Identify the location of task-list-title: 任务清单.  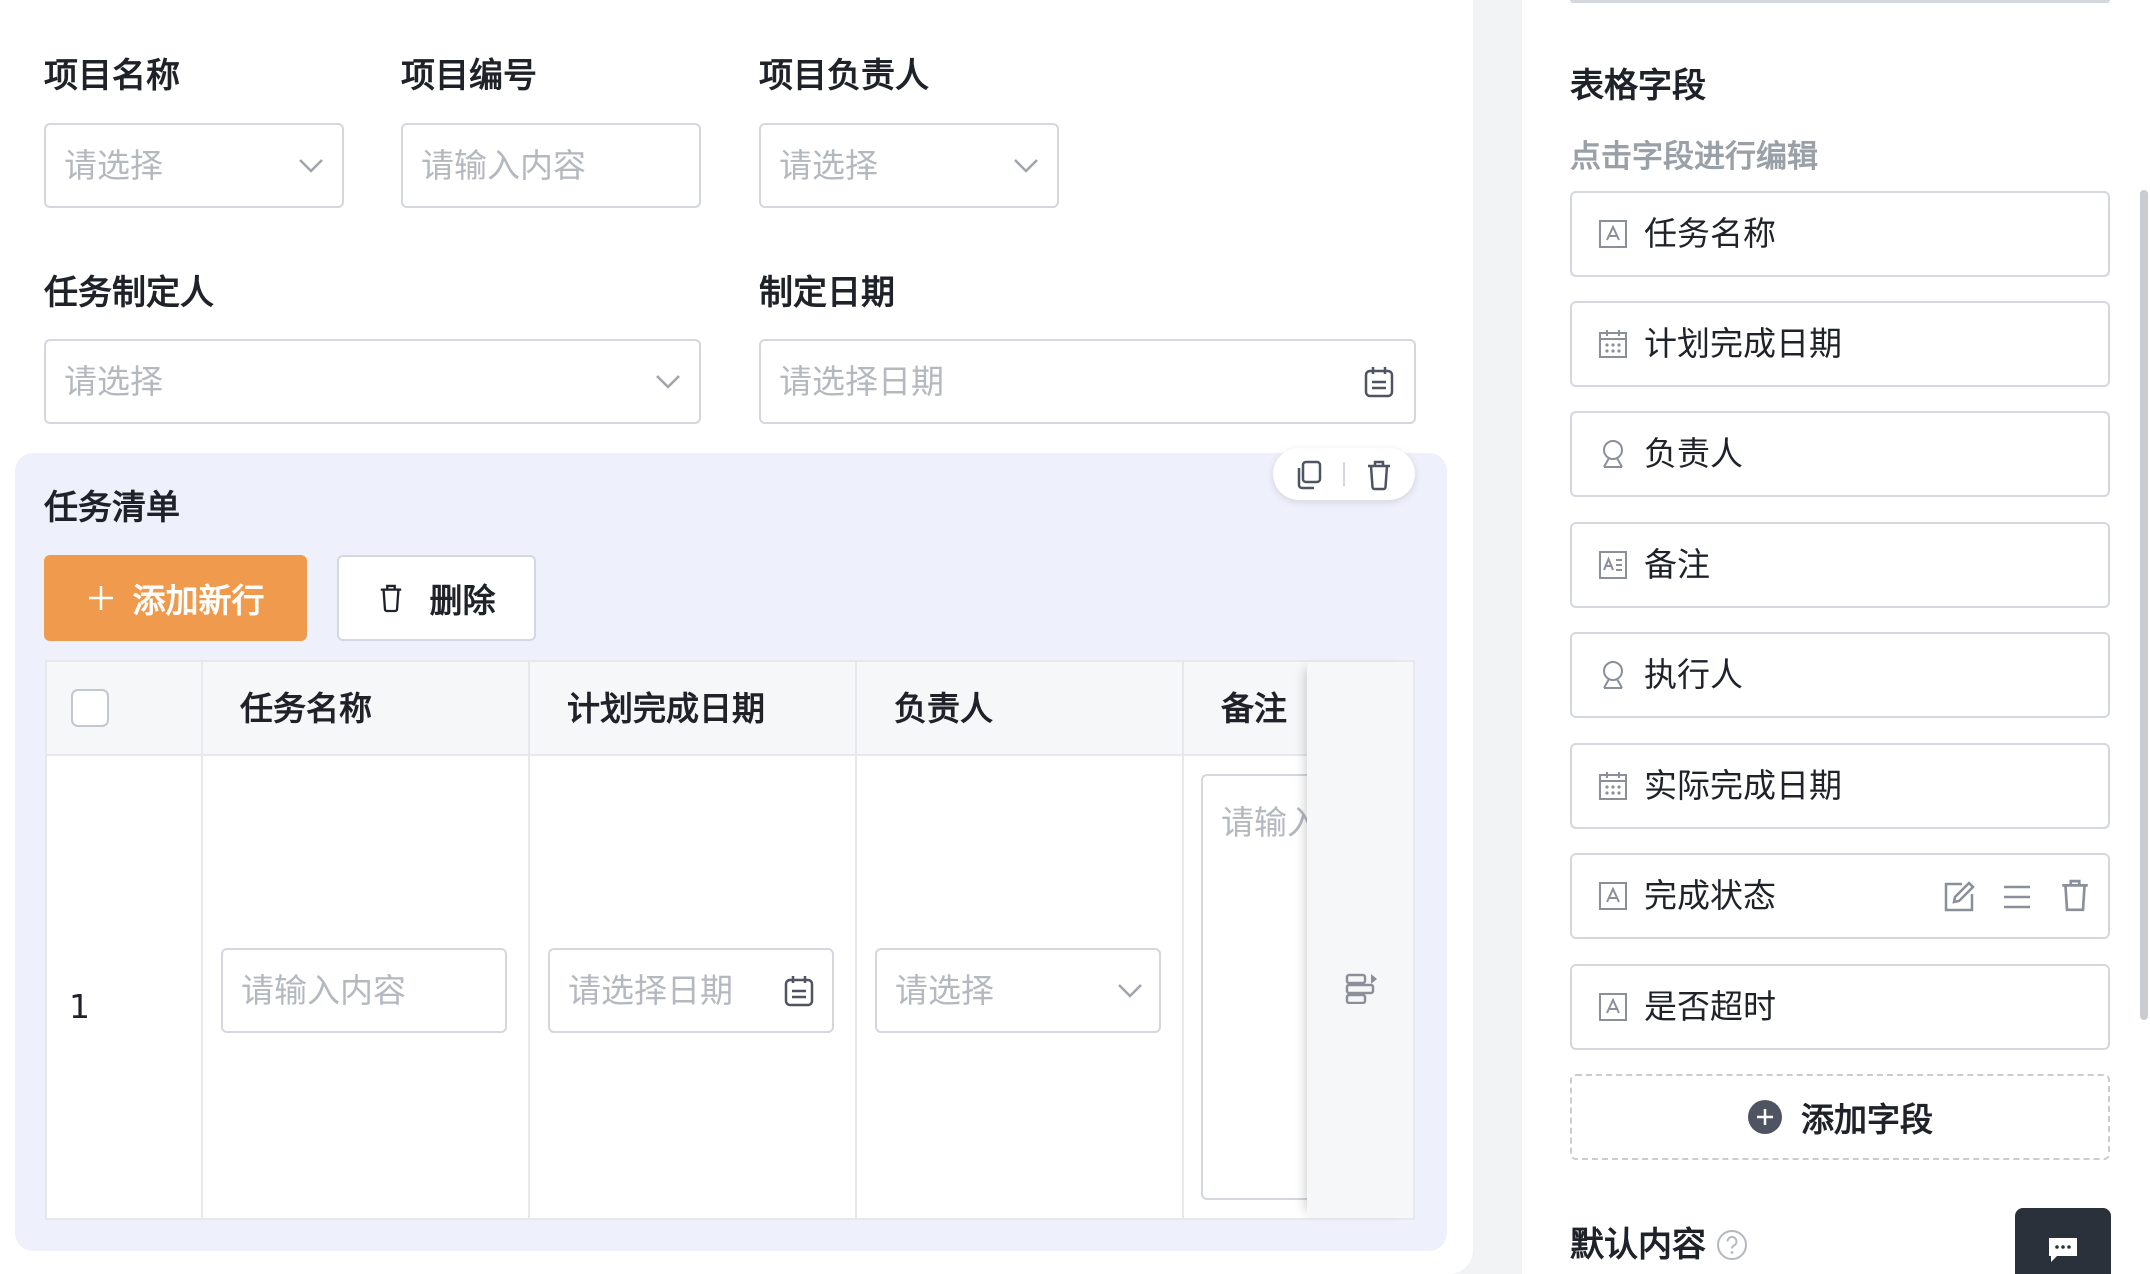
(112, 508).